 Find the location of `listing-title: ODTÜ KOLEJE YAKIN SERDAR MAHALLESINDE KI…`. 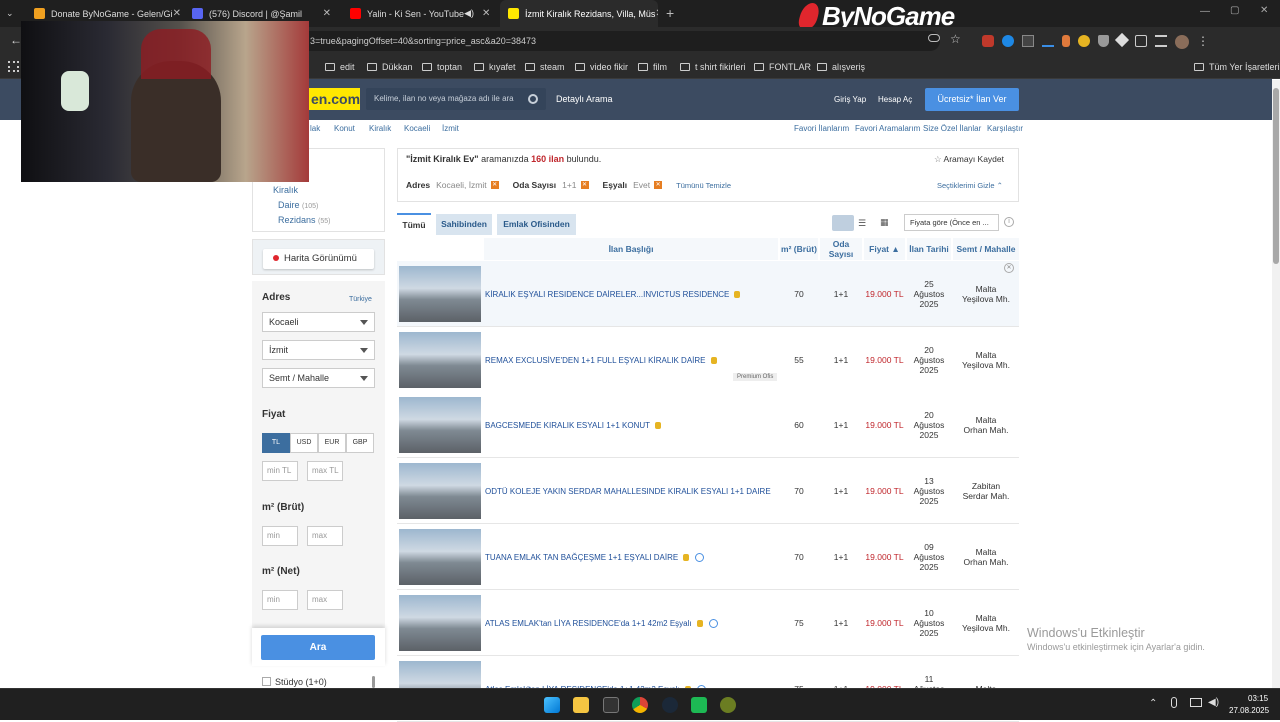

listing-title: ODTÜ KOLEJE YAKIN SERDAR MAHALLESINDE KI… is located at coordinates (628, 491).